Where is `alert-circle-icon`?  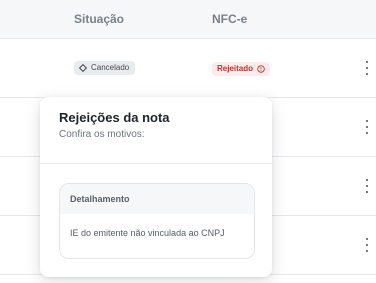 alert-circle-icon is located at coordinates (261, 69).